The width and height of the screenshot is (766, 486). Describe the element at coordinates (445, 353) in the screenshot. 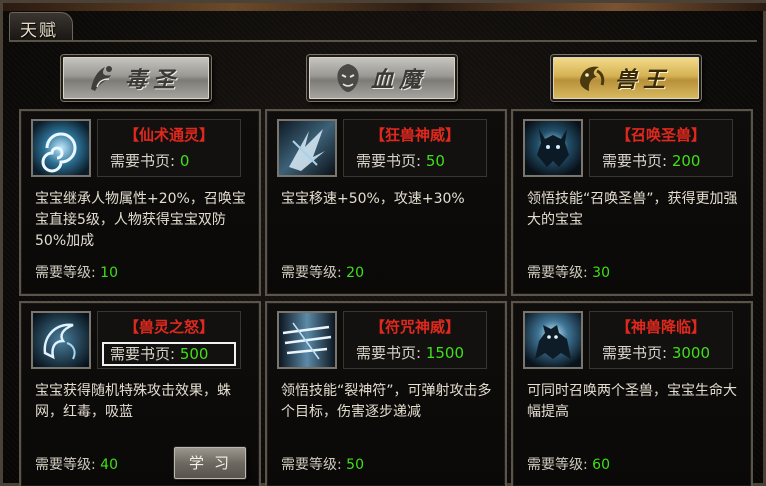

I see `page-cost-value: 1500` at that location.